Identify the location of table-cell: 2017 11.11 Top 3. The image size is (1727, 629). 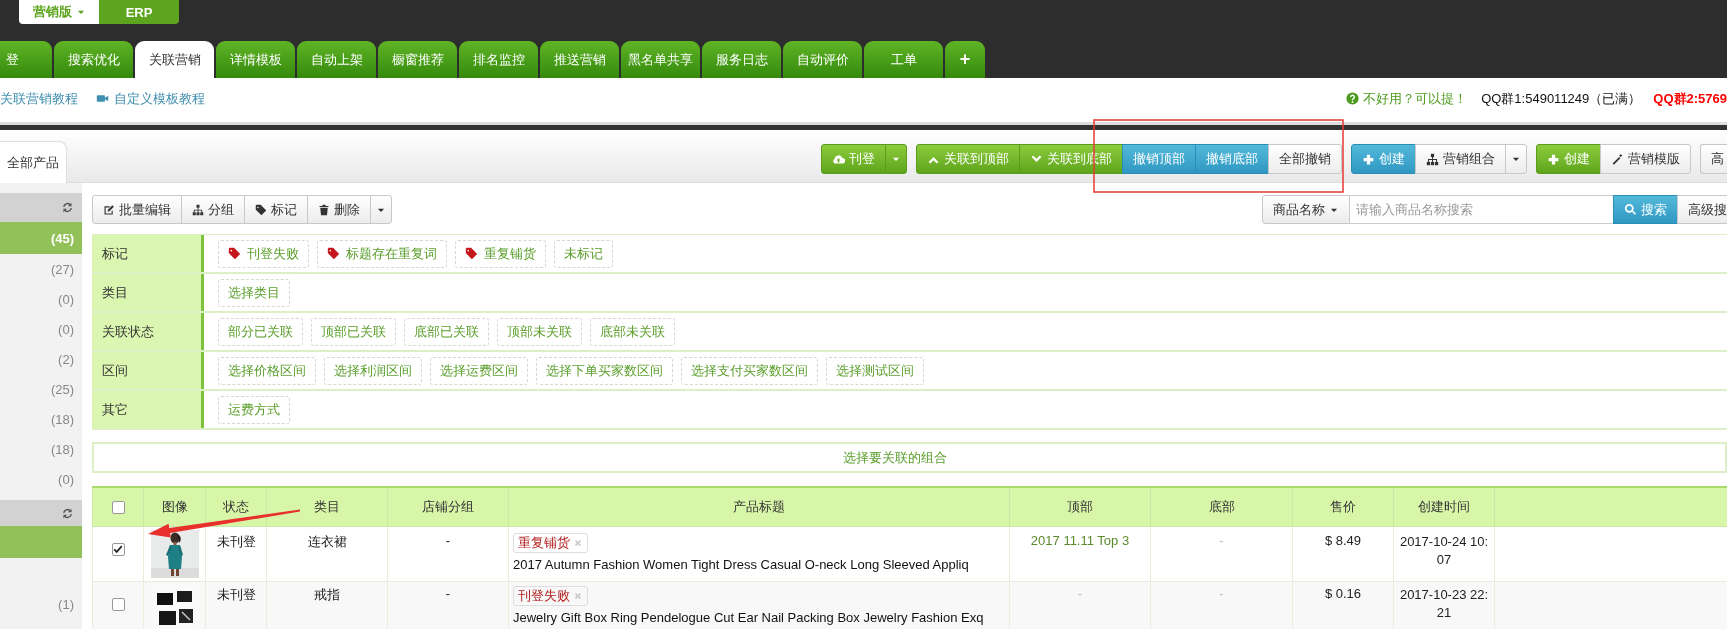
(1080, 553).